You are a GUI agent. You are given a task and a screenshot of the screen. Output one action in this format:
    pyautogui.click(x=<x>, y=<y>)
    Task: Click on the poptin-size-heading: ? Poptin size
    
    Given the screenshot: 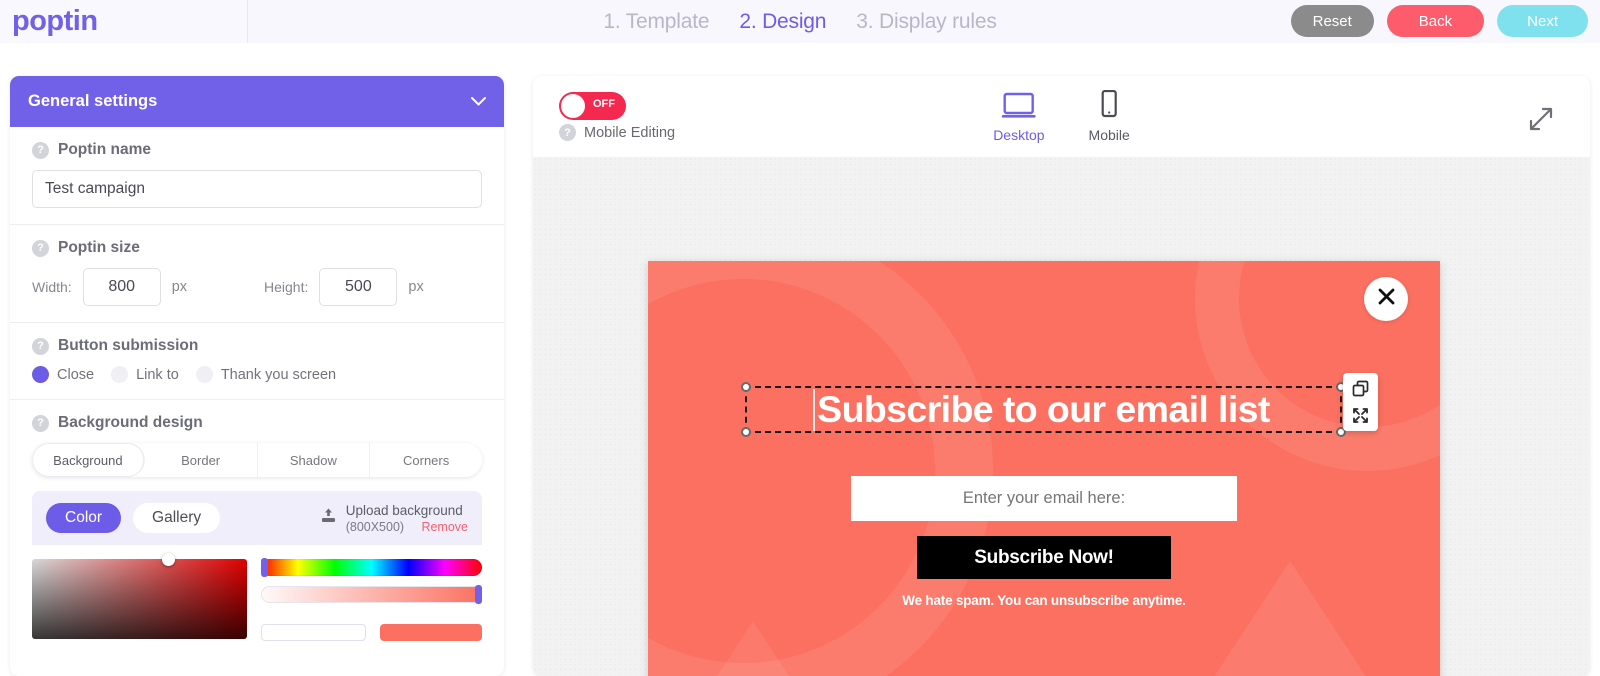 What is the action you would take?
    pyautogui.click(x=257, y=248)
    